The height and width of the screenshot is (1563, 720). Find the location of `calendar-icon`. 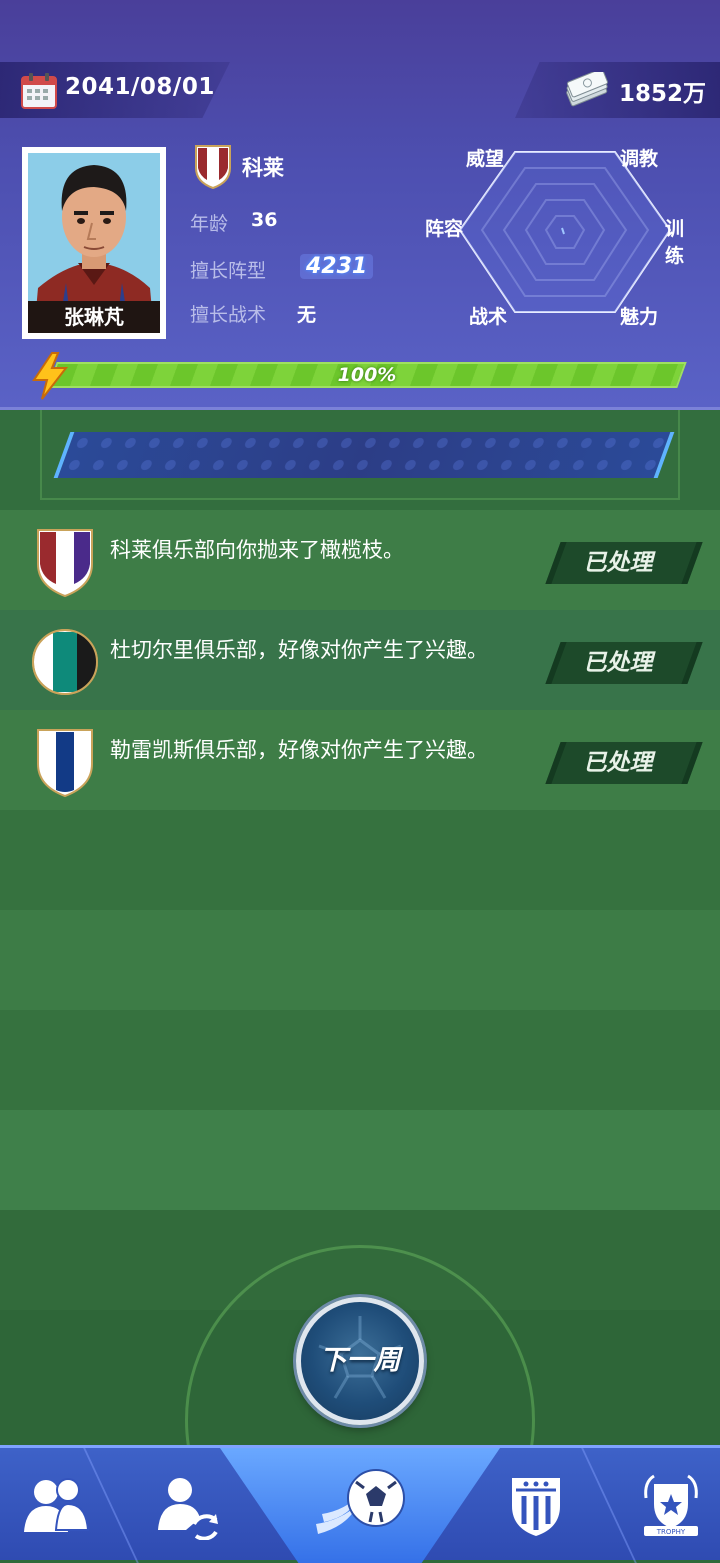

calendar-icon is located at coordinates (39, 91).